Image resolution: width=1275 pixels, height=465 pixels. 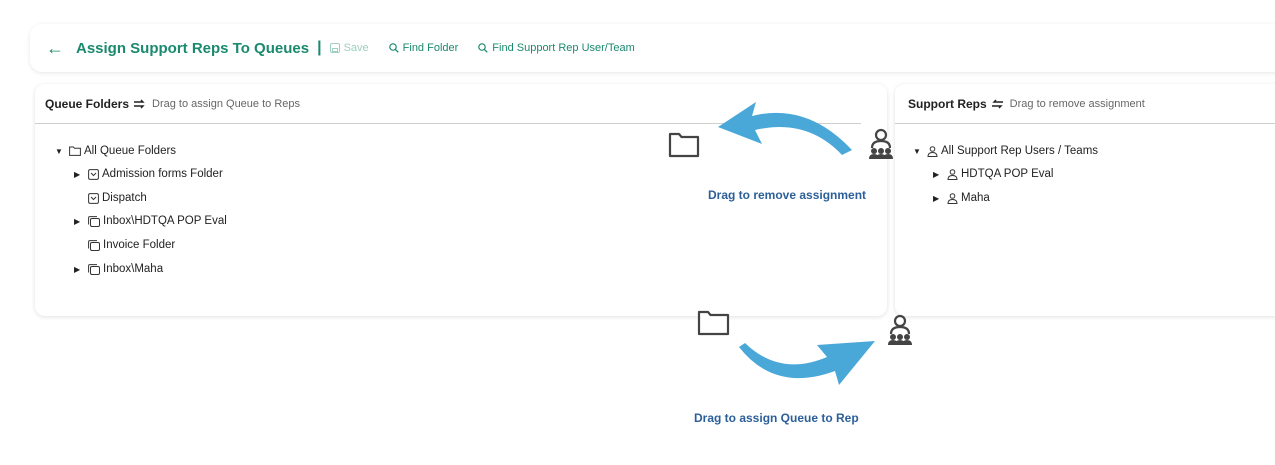 What do you see at coordinates (124, 198) in the screenshot?
I see `tree-label: Dispatch` at bounding box center [124, 198].